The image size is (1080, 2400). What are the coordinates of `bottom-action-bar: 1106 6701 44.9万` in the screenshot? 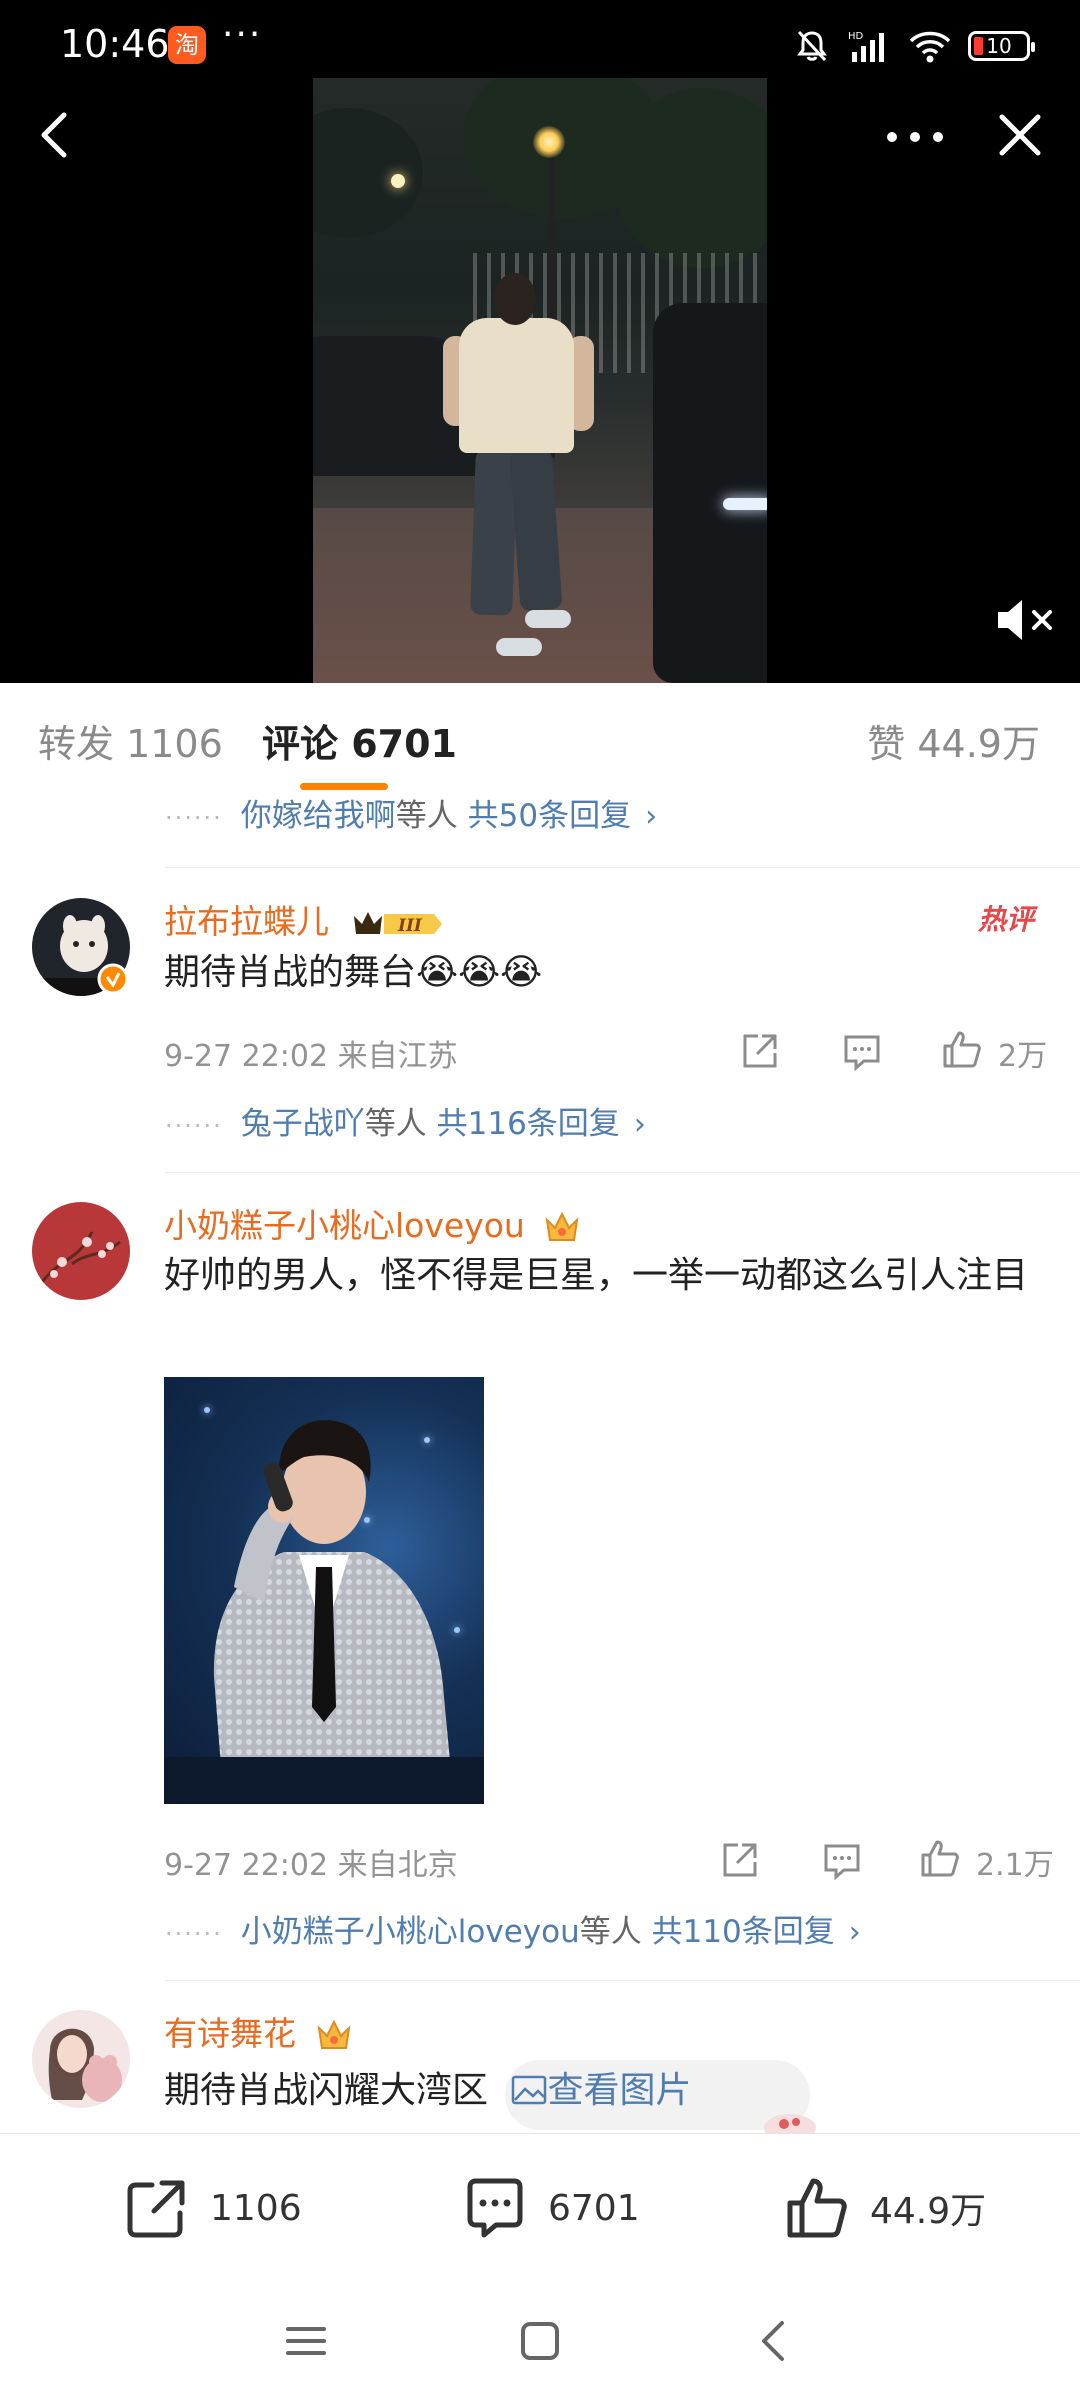 It's located at (540, 2208).